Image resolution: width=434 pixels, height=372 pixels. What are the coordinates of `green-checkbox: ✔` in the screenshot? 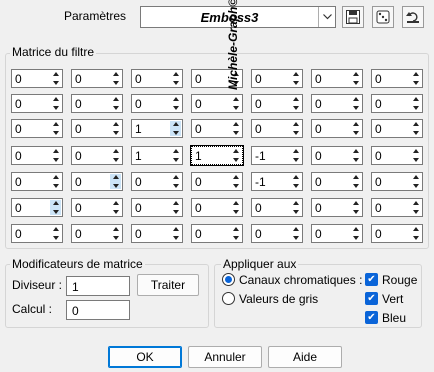 It's located at (371, 298).